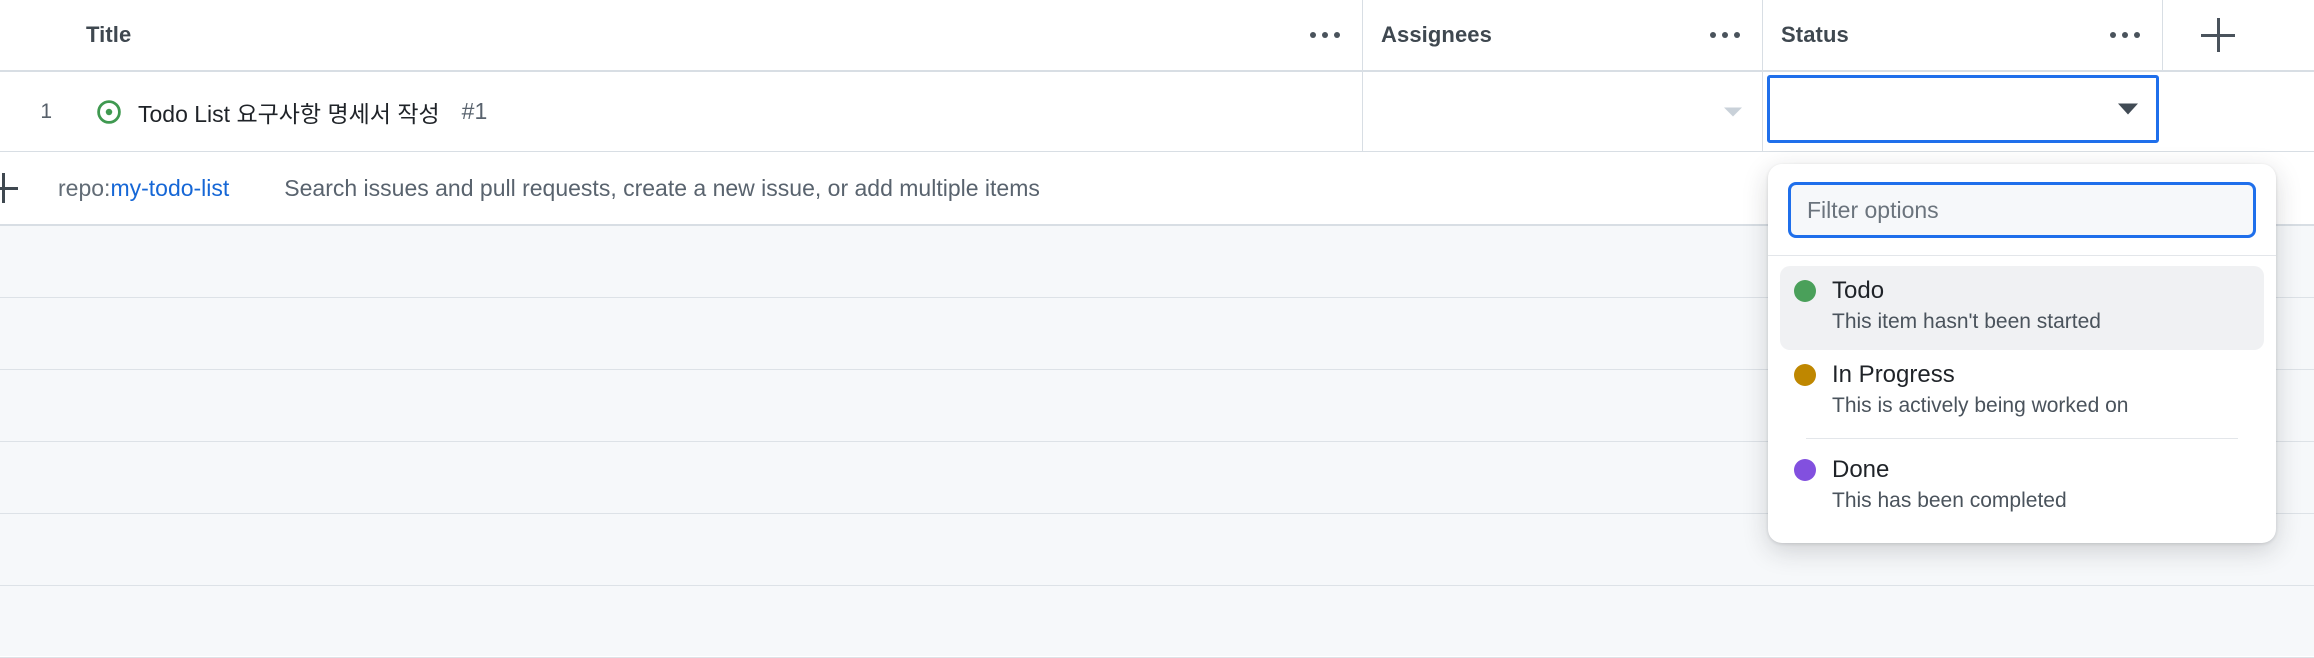 The width and height of the screenshot is (2314, 658). What do you see at coordinates (1861, 469) in the screenshot?
I see `status-option-done-label: Done` at bounding box center [1861, 469].